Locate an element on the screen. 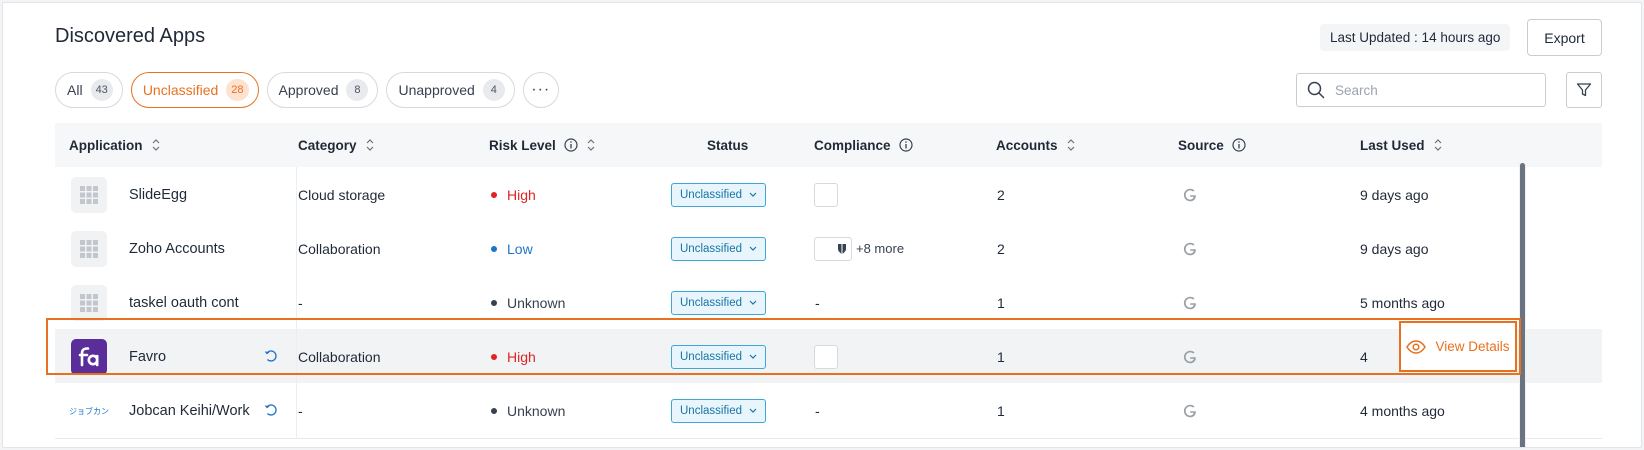 Image resolution: width=1644 pixels, height=450 pixels. column-accounts: Accounts is located at coordinates (1036, 145).